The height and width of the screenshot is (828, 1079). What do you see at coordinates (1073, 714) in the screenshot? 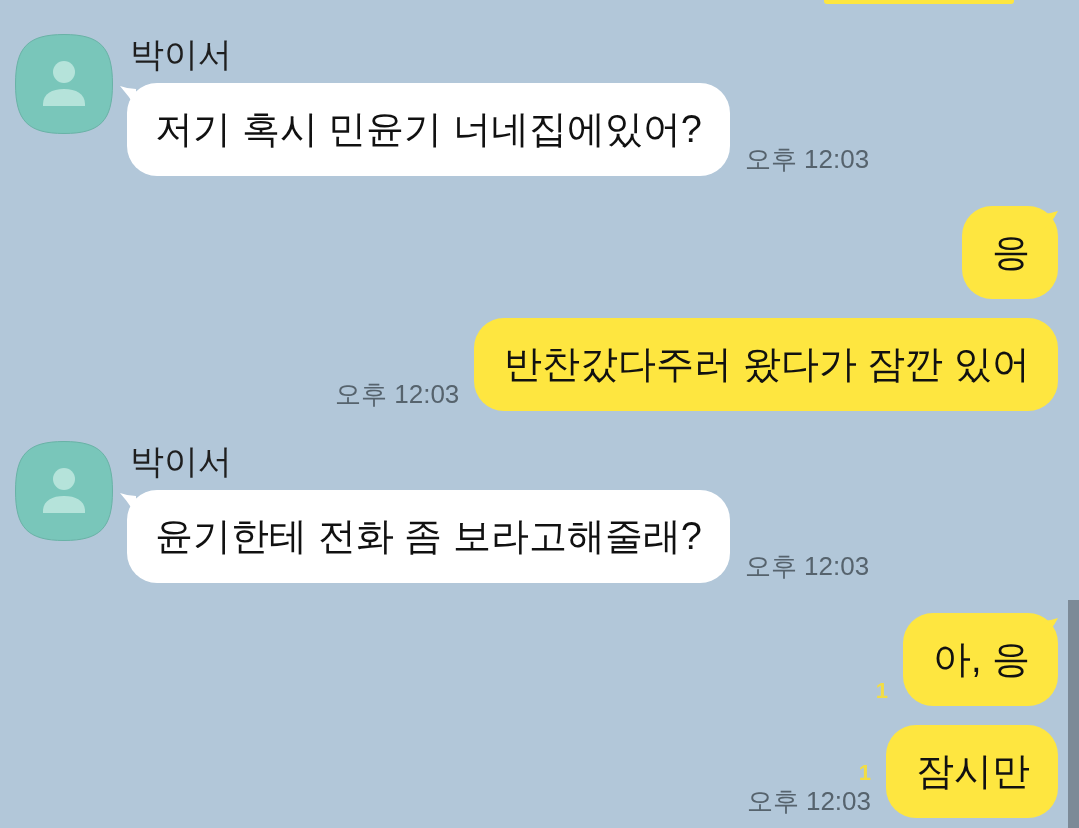
I see `scrollbar` at bounding box center [1073, 714].